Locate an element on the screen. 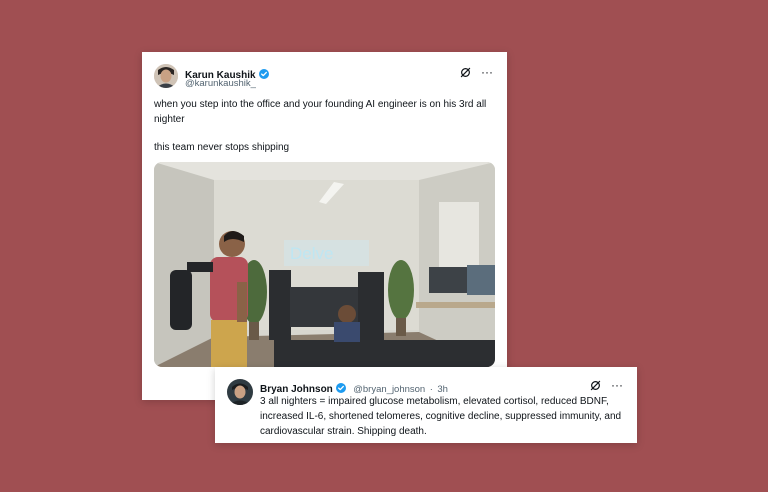  author-handle: @karunkaushik_ is located at coordinates (220, 83).